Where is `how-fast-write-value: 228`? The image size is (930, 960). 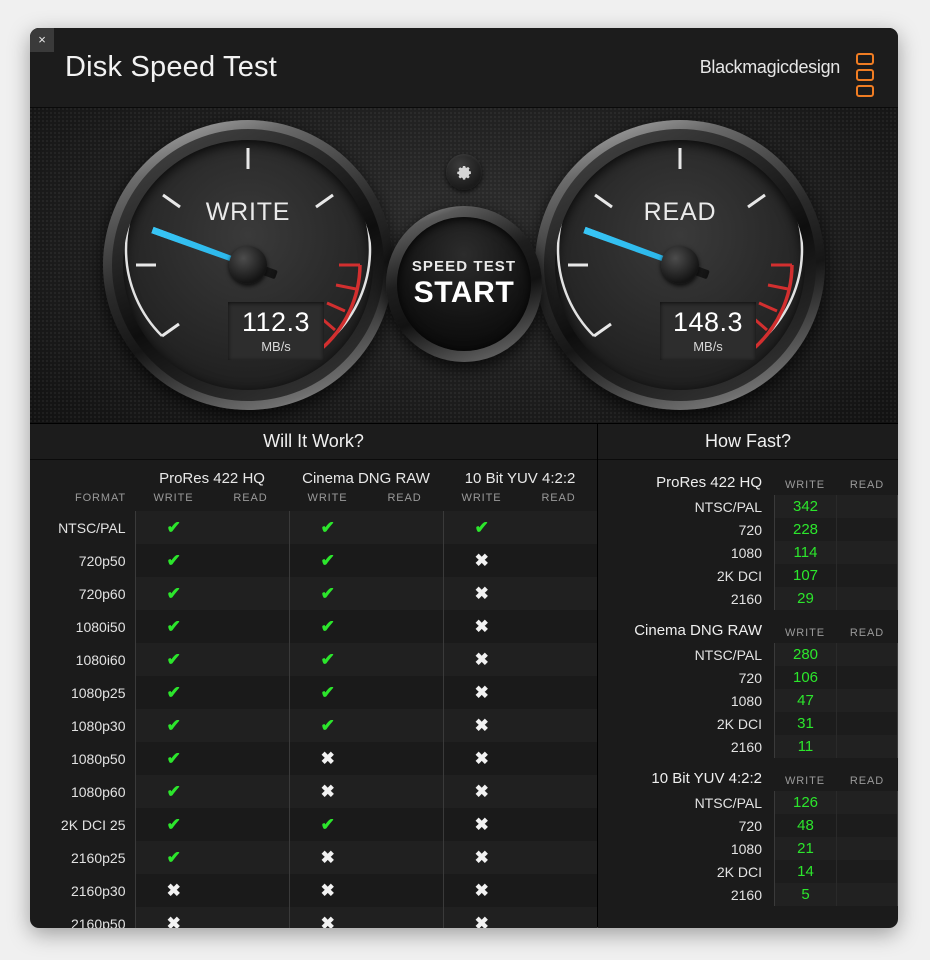
how-fast-write-value: 228 is located at coordinates (805, 529).